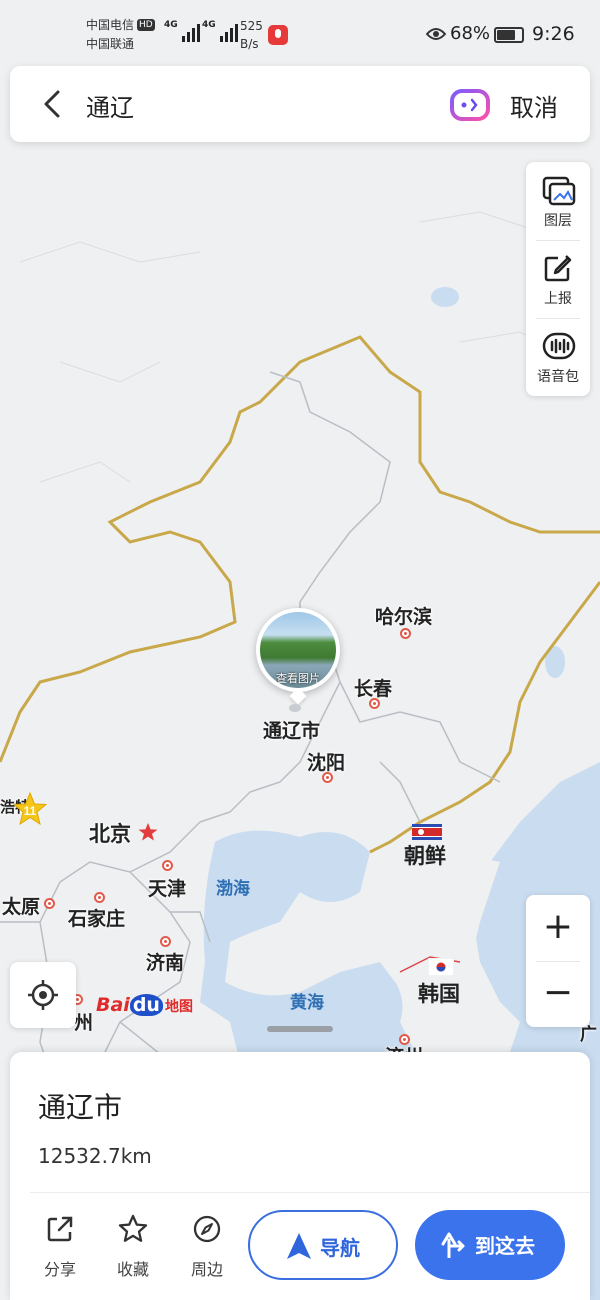 The image size is (600, 1300). I want to click on share-label: 分享, so click(59, 1269).